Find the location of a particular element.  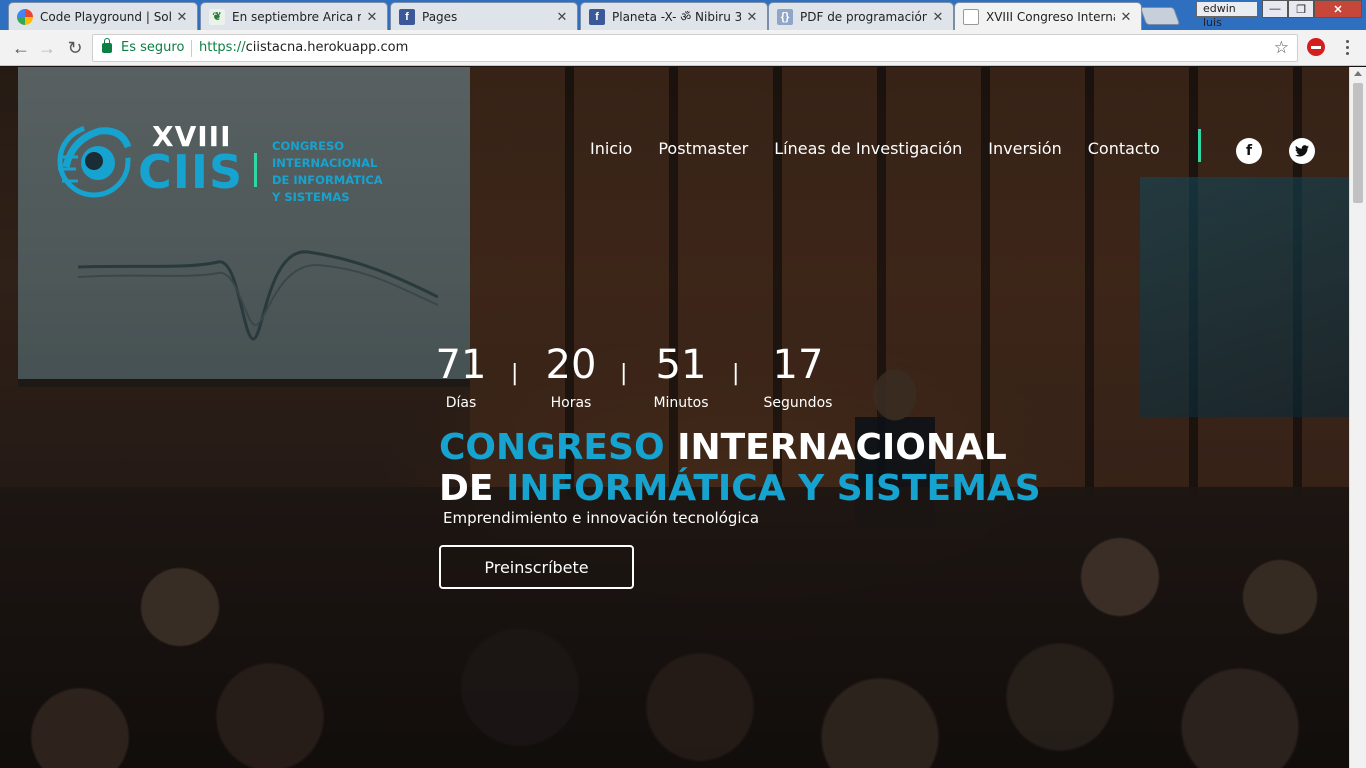

browser-tab: Code Playground | Solo ✕ is located at coordinates (103, 16).